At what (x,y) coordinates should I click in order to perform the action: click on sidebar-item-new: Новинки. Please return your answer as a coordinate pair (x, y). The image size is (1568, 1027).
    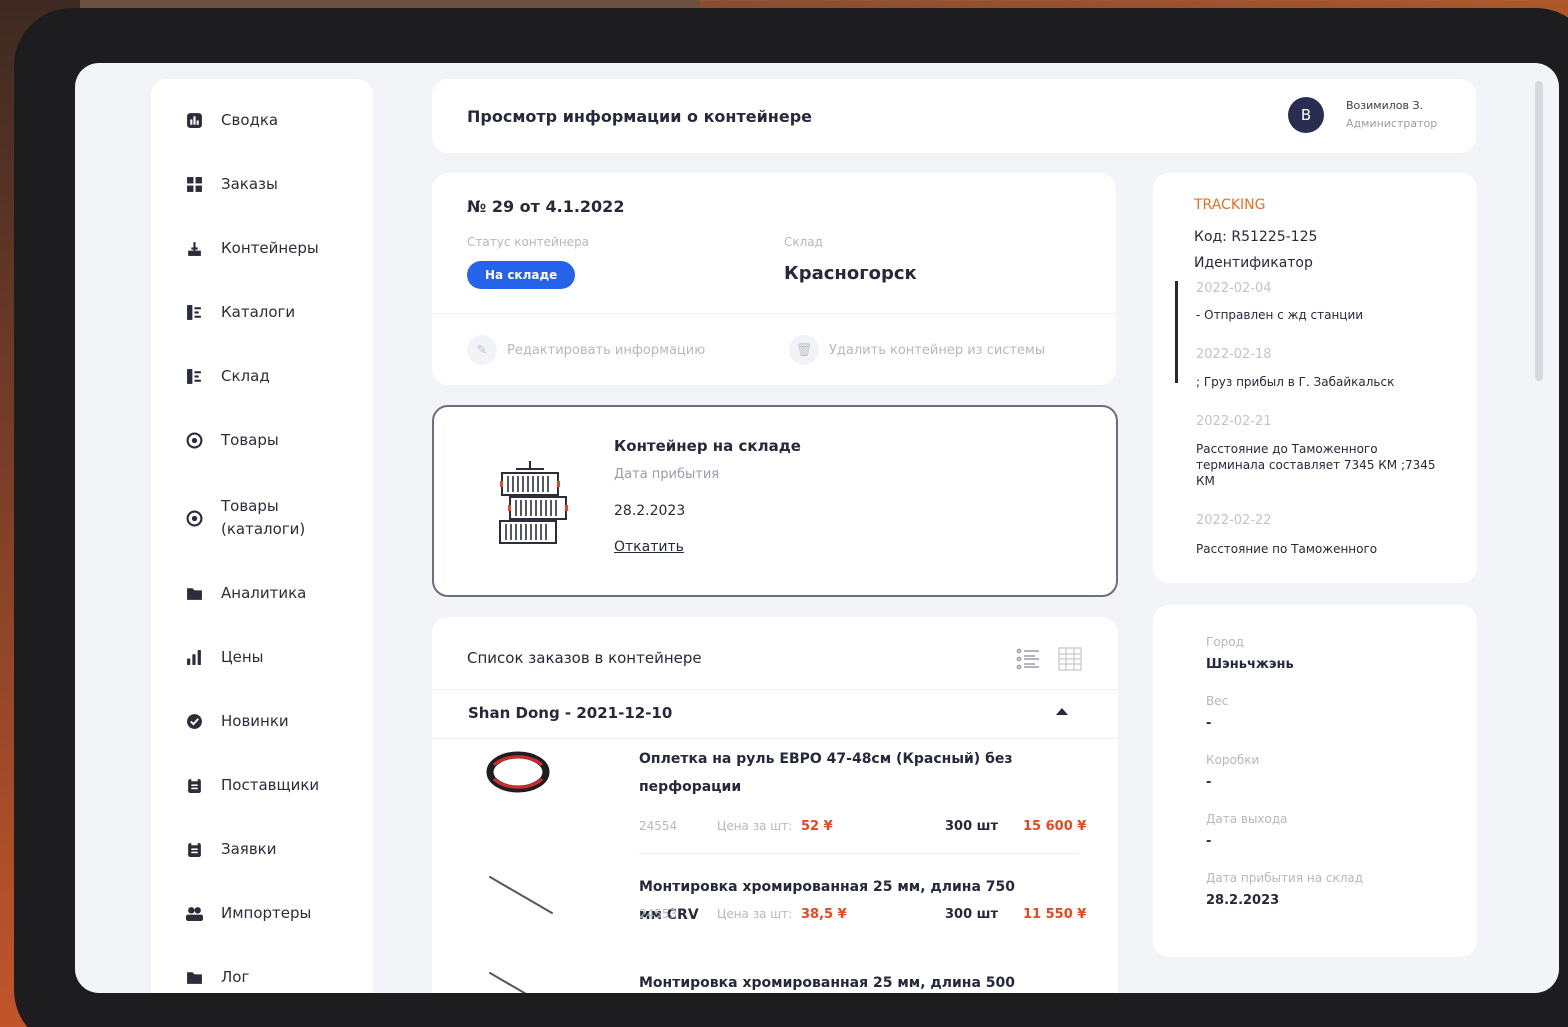
    Looking at the image, I should click on (237, 721).